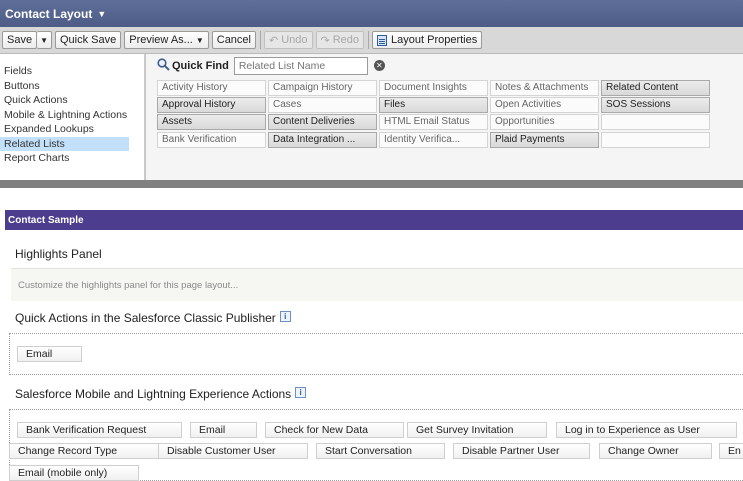  What do you see at coordinates (371, 13) in the screenshot?
I see `layout-title-bar: Contact Layout ▼` at bounding box center [371, 13].